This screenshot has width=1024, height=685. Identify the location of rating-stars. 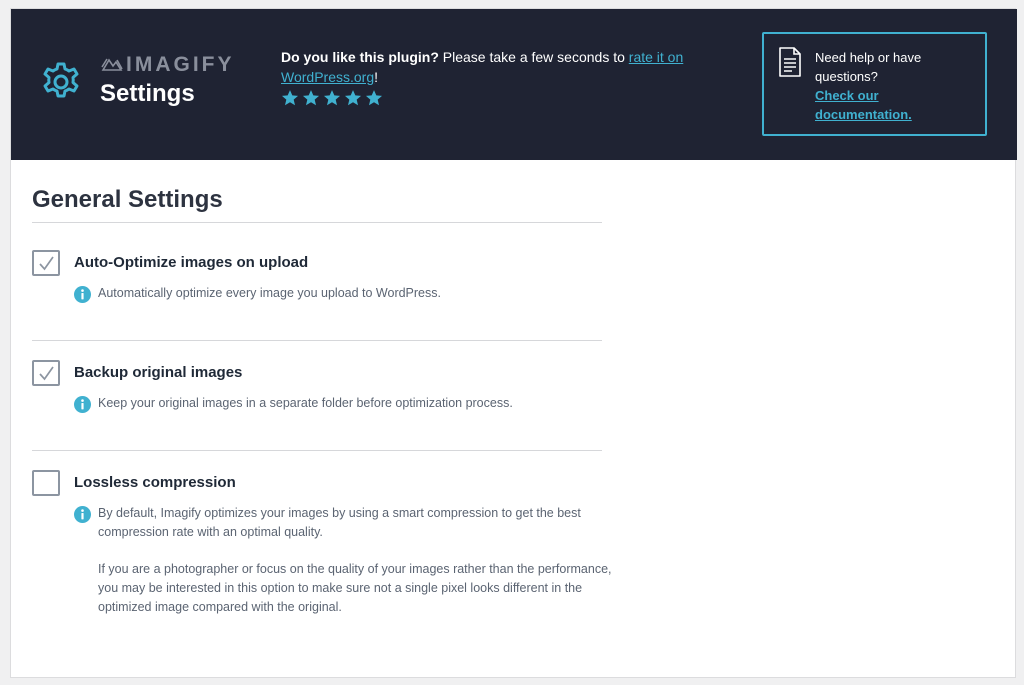
(332, 98).